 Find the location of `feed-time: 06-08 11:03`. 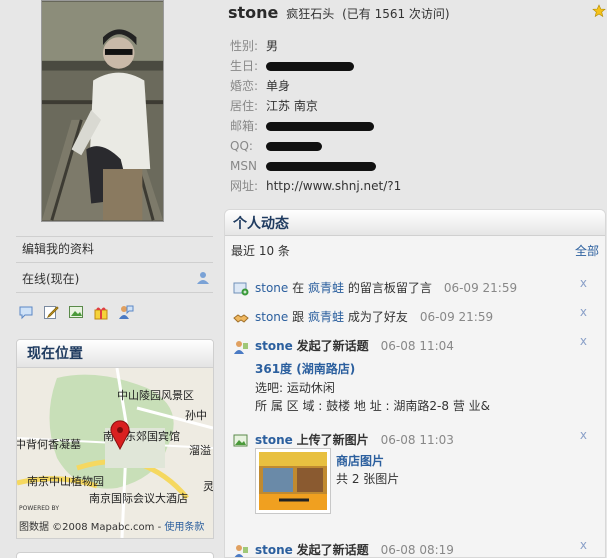

feed-time: 06-08 11:03 is located at coordinates (417, 440).